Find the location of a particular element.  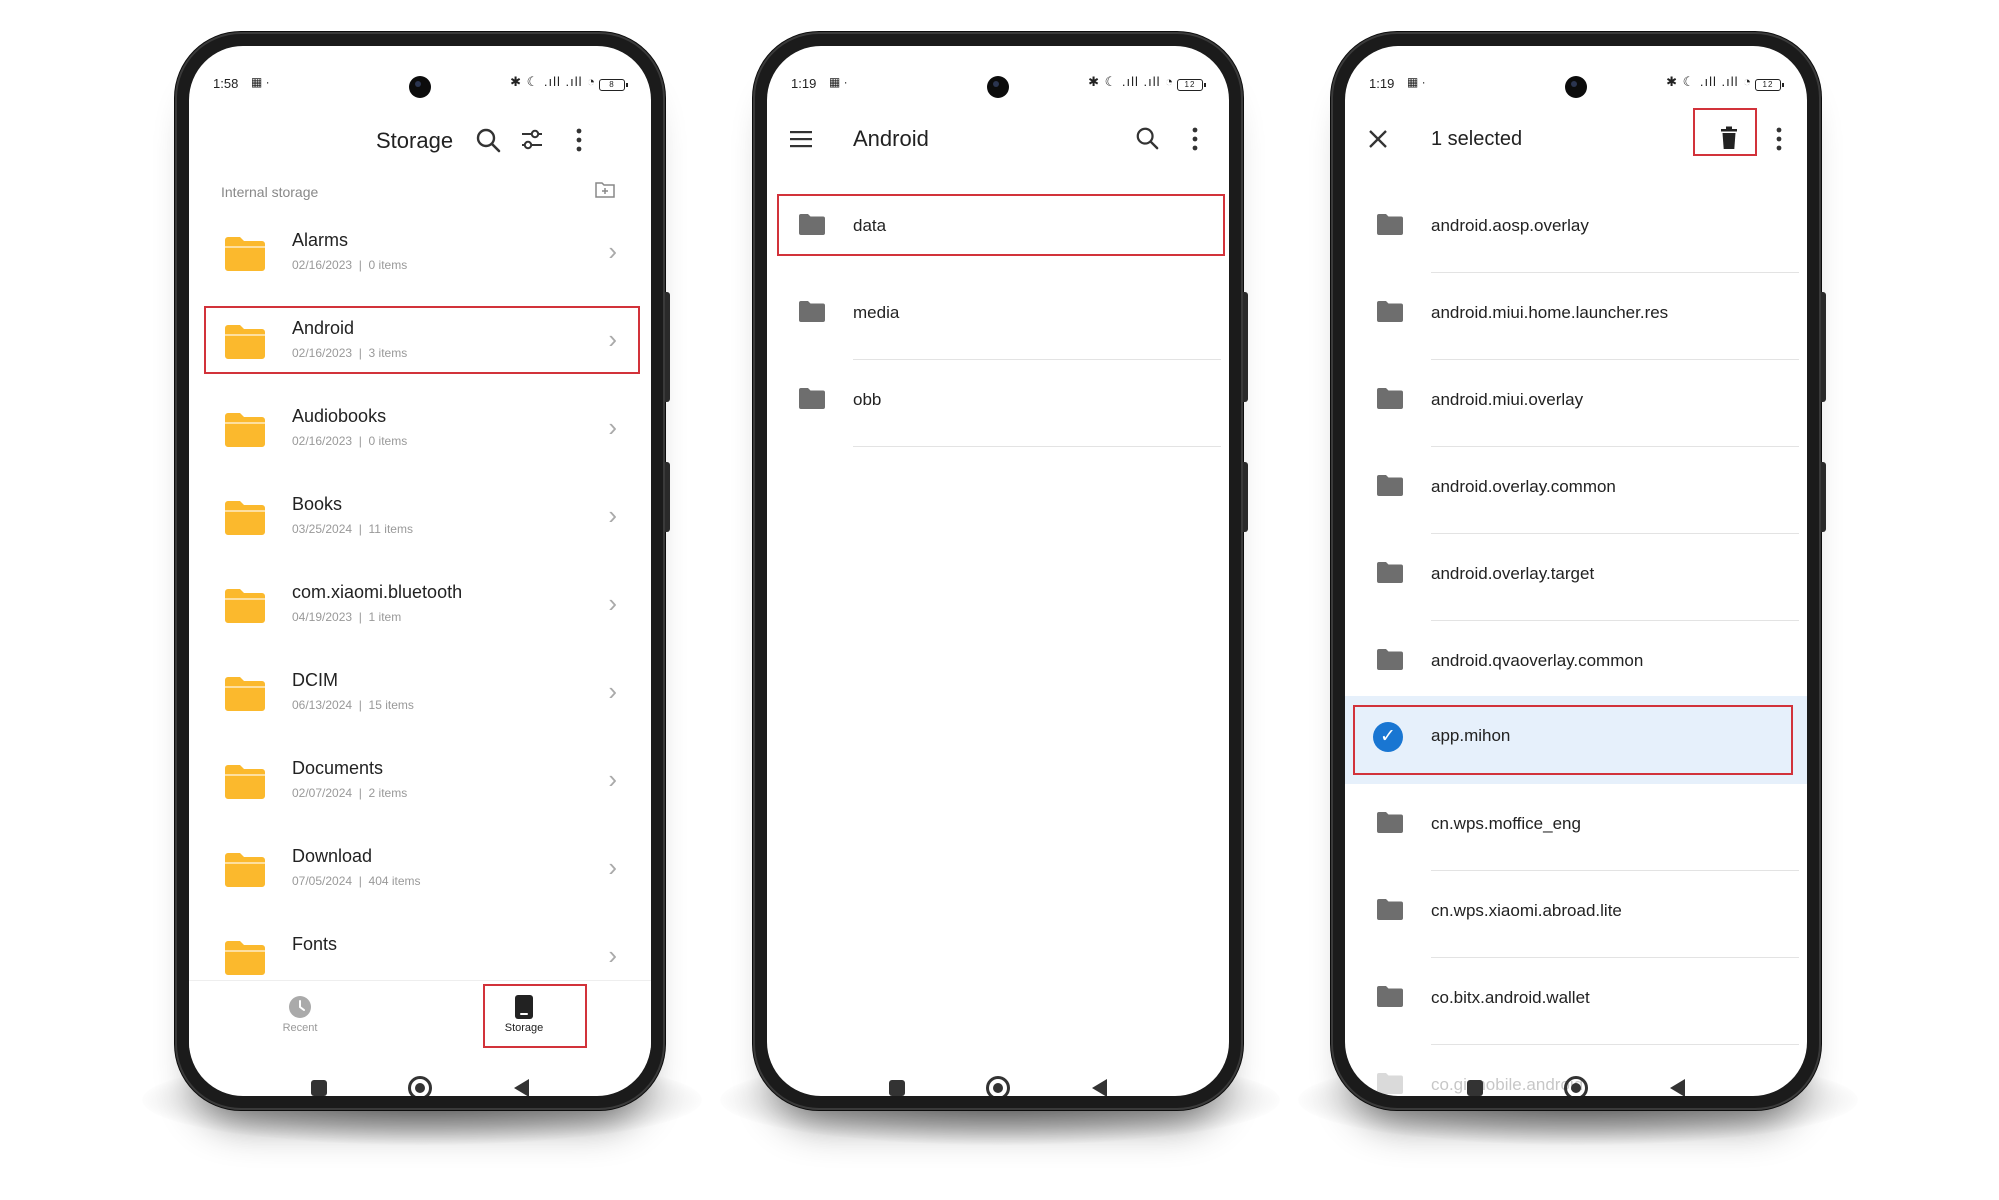

folder-row: android.miui.home.launcher.res is located at coordinates (1576, 316).